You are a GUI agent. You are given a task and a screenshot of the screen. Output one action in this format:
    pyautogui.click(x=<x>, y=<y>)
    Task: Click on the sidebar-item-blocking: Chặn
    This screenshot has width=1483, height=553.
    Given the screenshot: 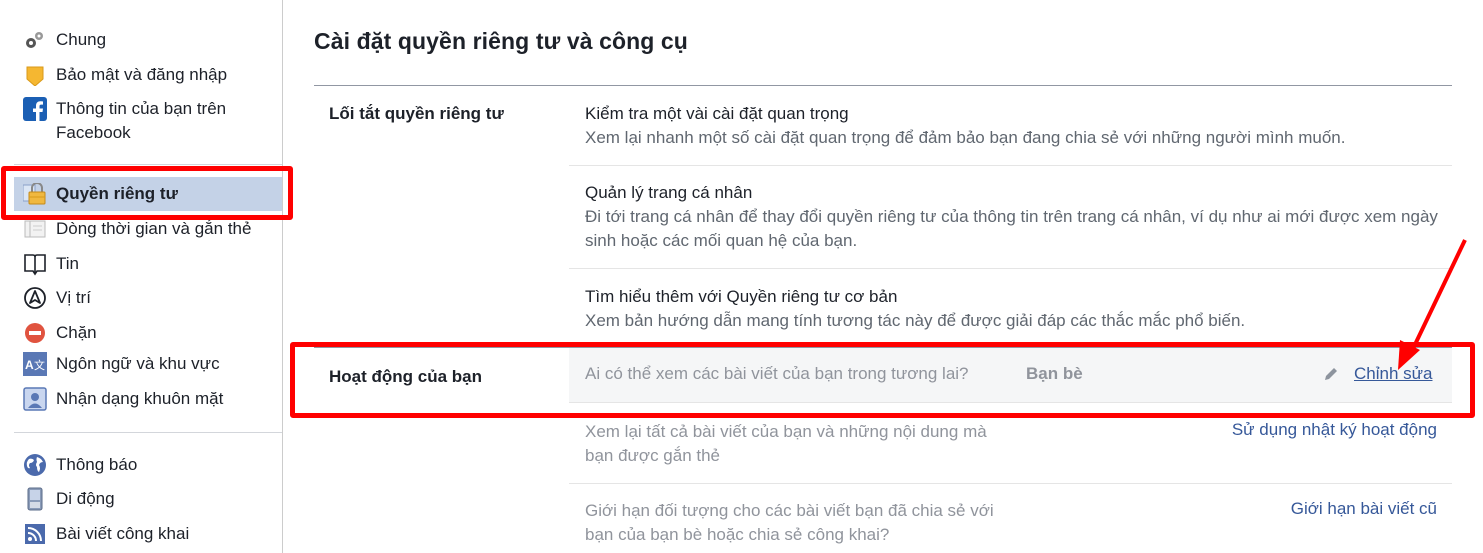 What is the action you would take?
    pyautogui.click(x=148, y=333)
    